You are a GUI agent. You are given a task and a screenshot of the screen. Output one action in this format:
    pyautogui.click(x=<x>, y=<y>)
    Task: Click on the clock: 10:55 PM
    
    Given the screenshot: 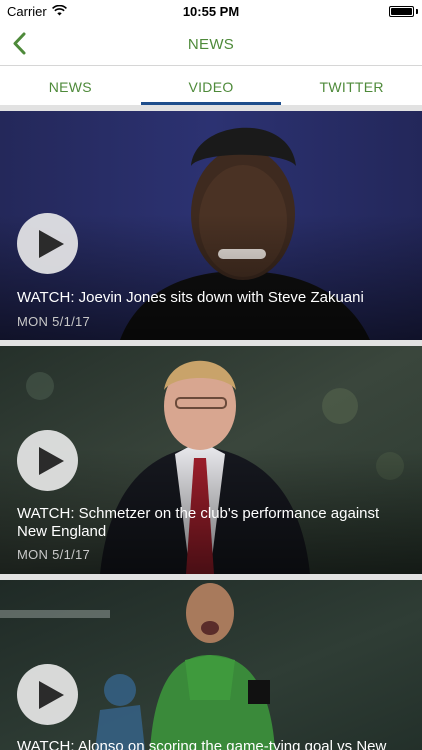 What is the action you would take?
    pyautogui.click(x=211, y=11)
    